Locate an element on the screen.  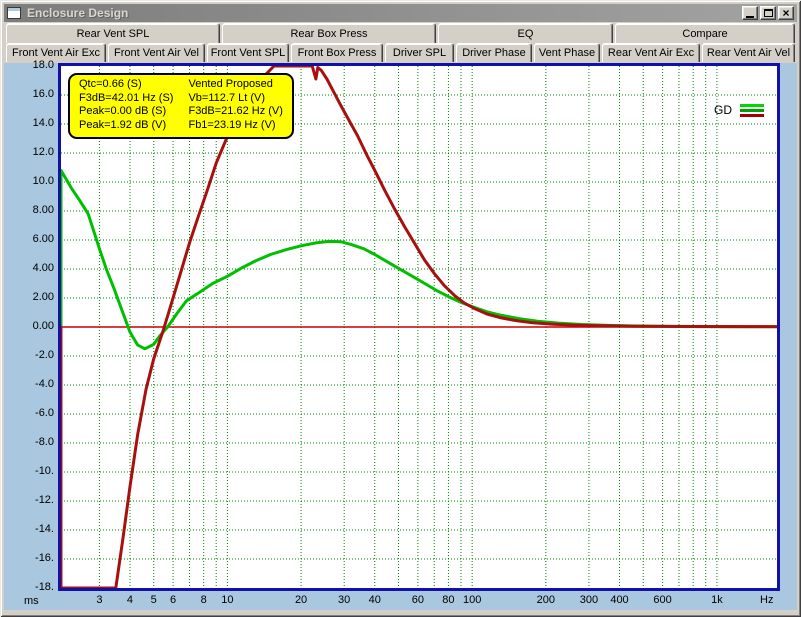
tab-rear-vent-air-exc: Rear Vent Air Exc is located at coordinates (651, 52).